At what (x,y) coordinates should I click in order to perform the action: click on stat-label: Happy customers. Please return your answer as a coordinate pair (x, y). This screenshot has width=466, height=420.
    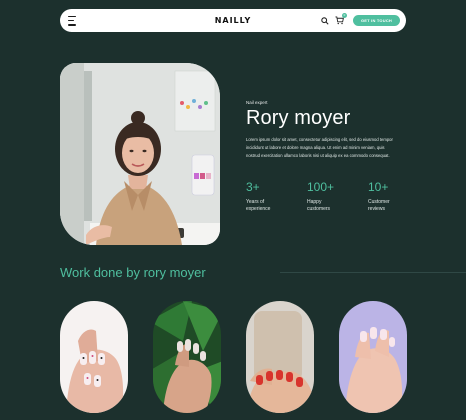
    Looking at the image, I should click on (319, 205).